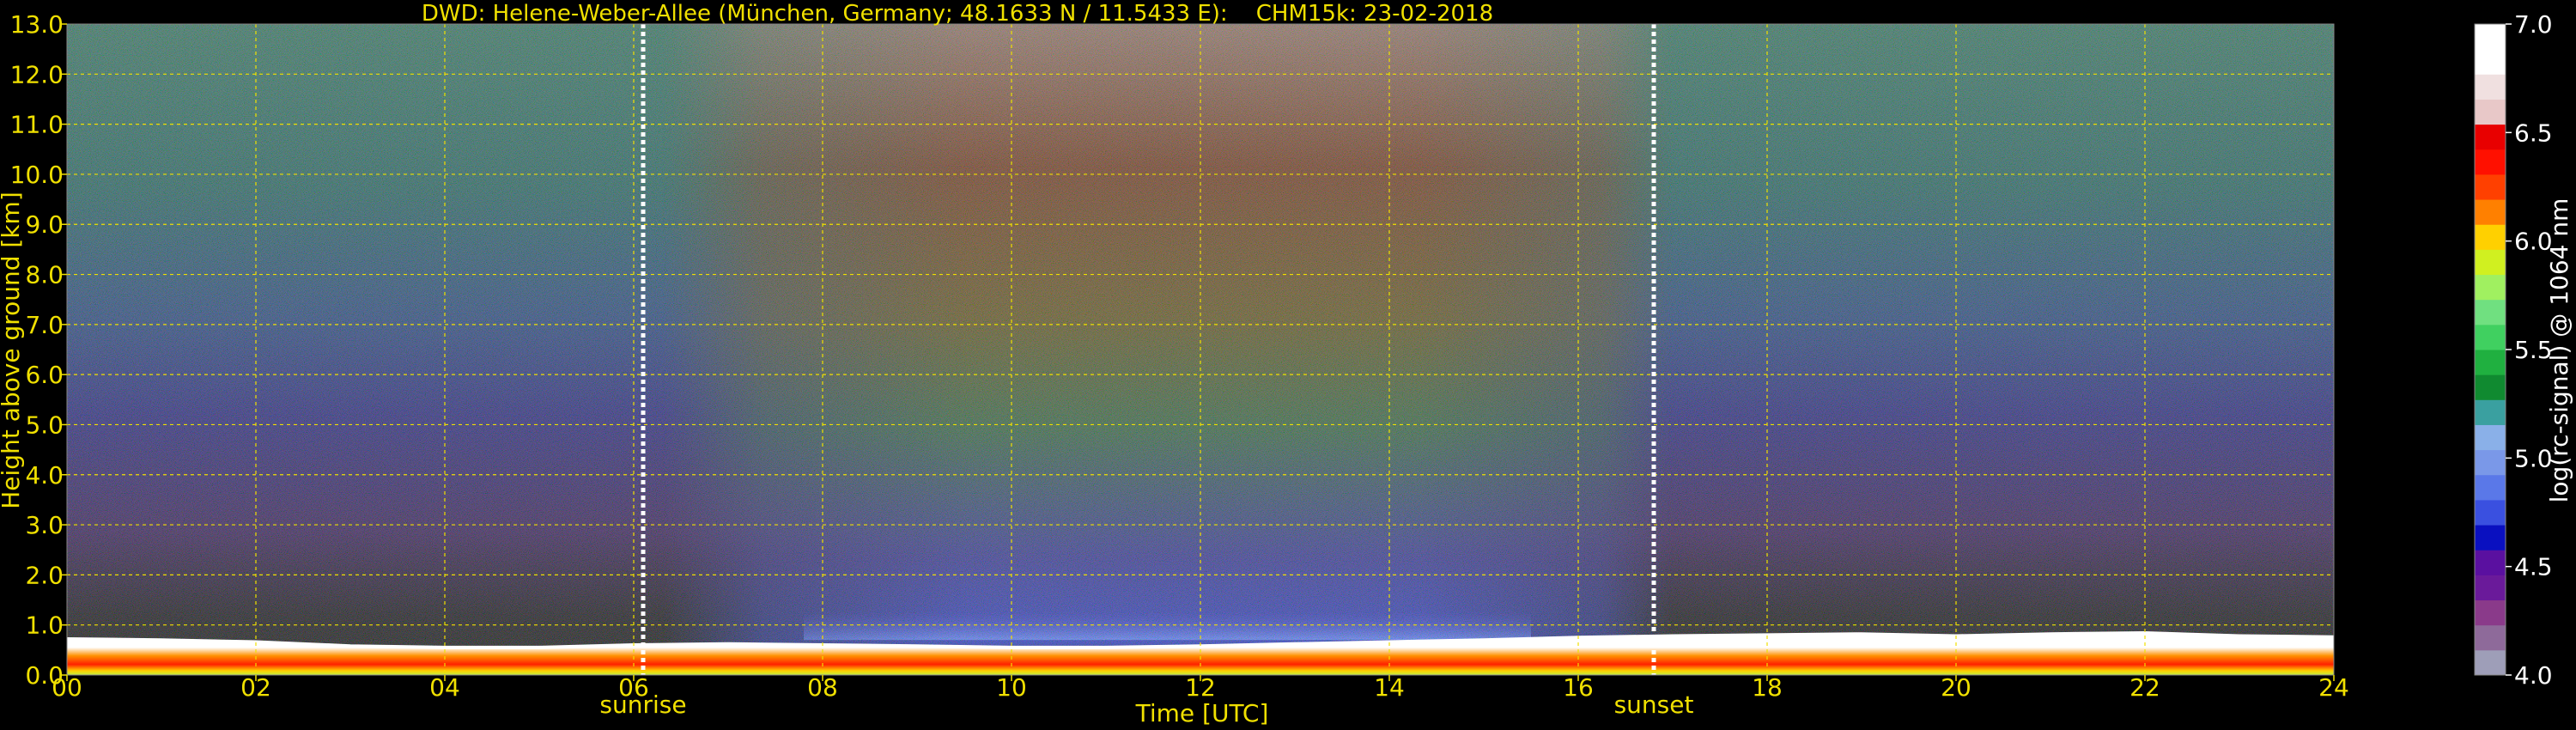 The image size is (2576, 730). I want to click on x-tick-label: 22, so click(2144, 687).